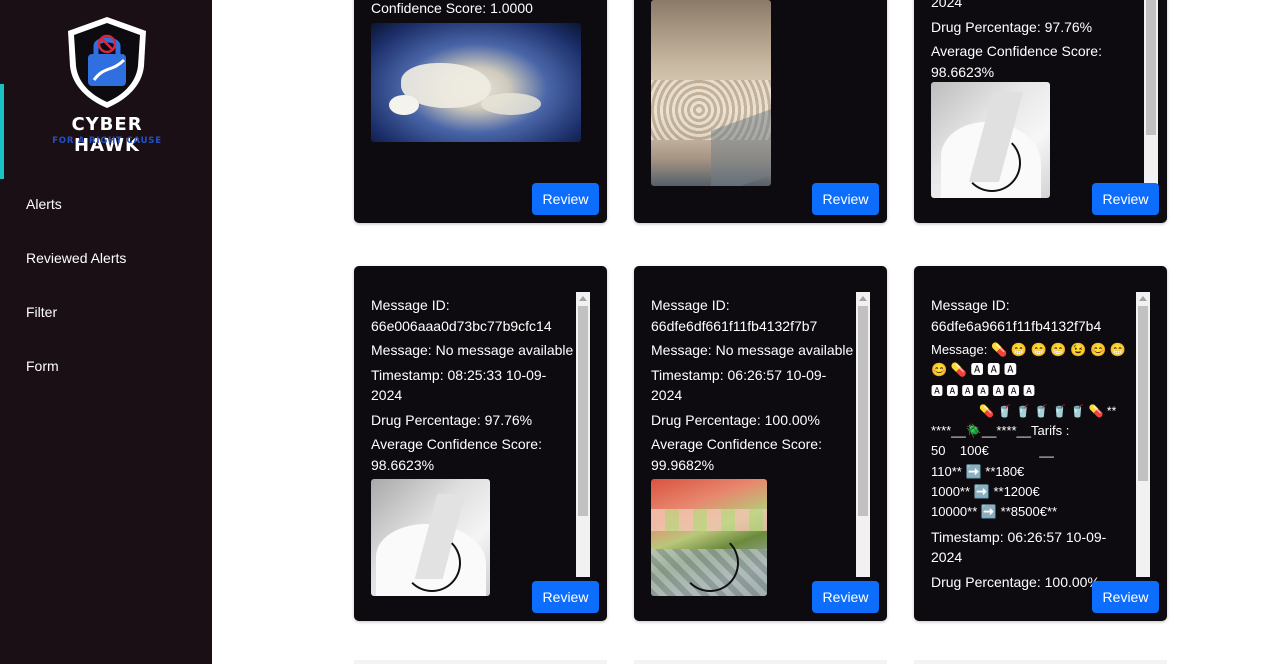 Image resolution: width=1280 pixels, height=664 pixels. Describe the element at coordinates (452, 8) in the screenshot. I see `confidence-score: Confidence Score: 1.0000` at that location.